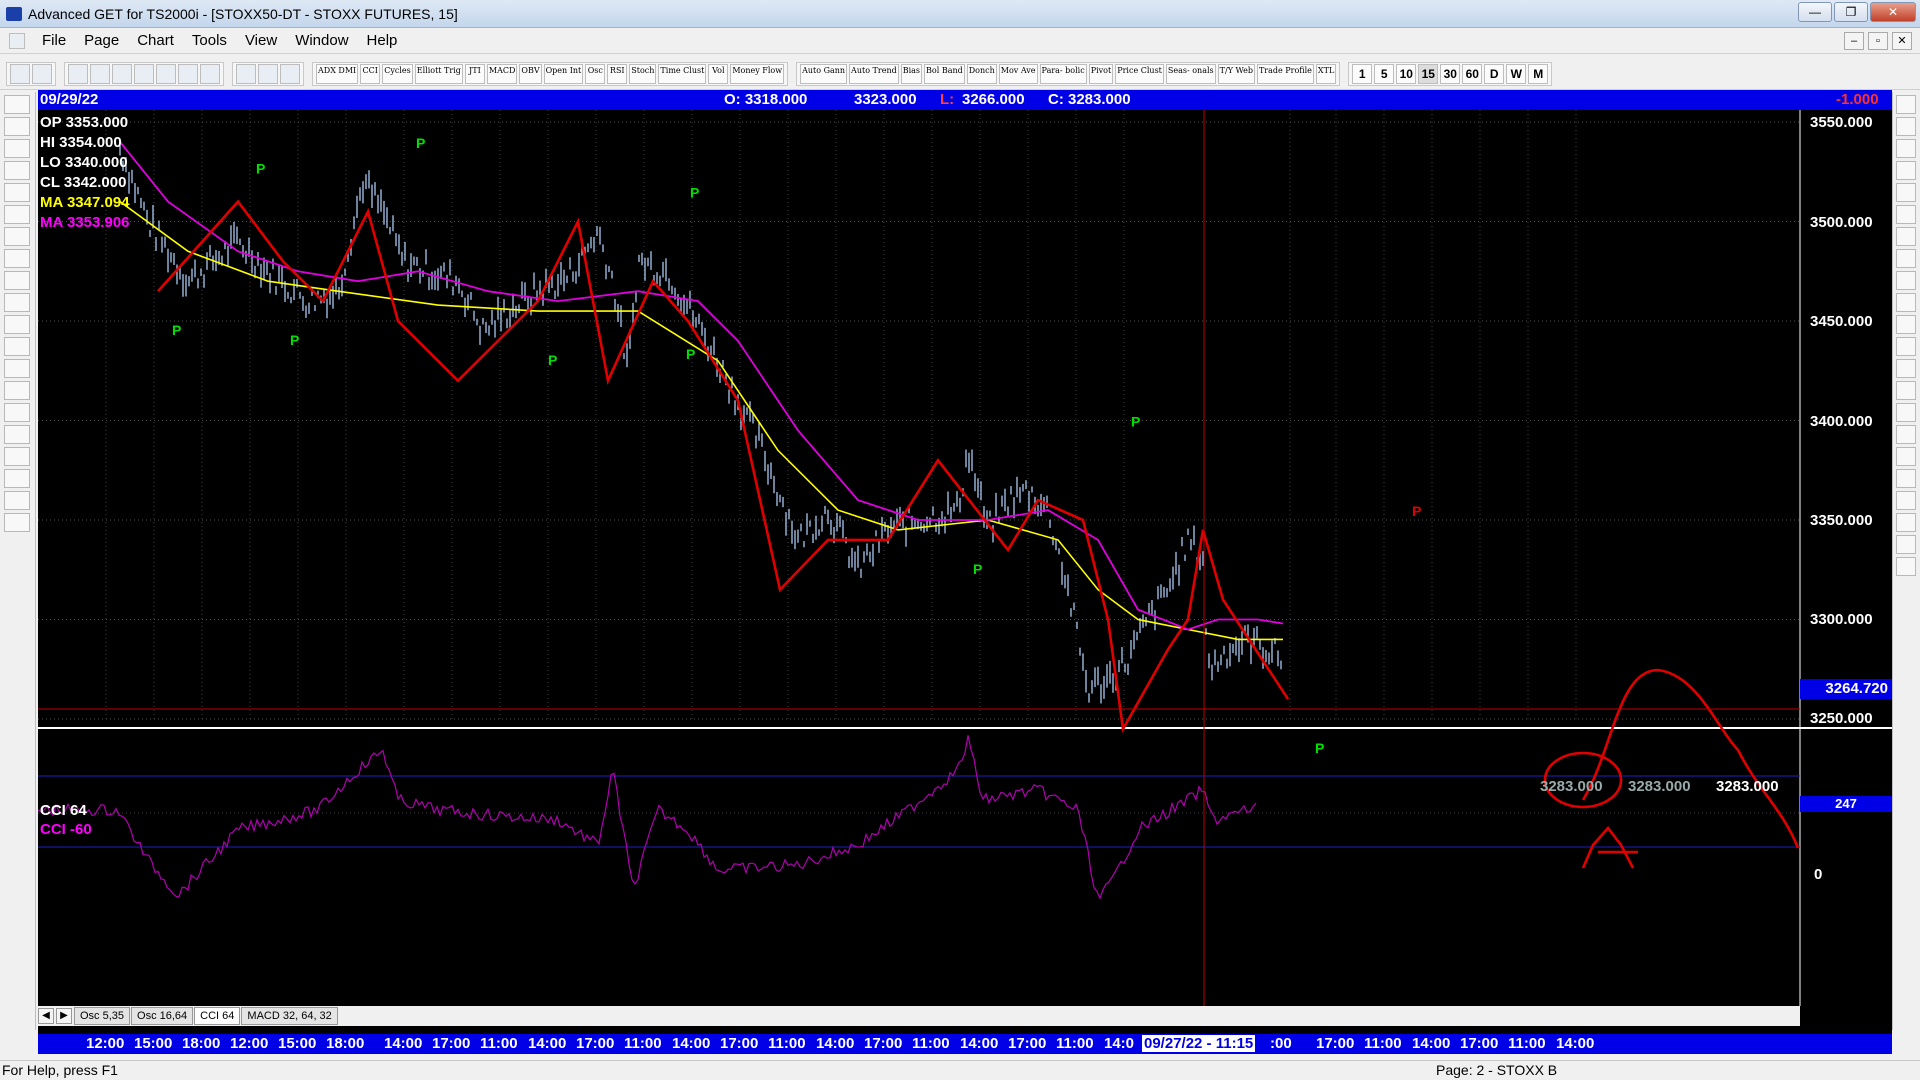 The height and width of the screenshot is (1080, 1920). Describe the element at coordinates (102, 1016) in the screenshot. I see `tab-osc-5-35: Osc 5,35` at that location.